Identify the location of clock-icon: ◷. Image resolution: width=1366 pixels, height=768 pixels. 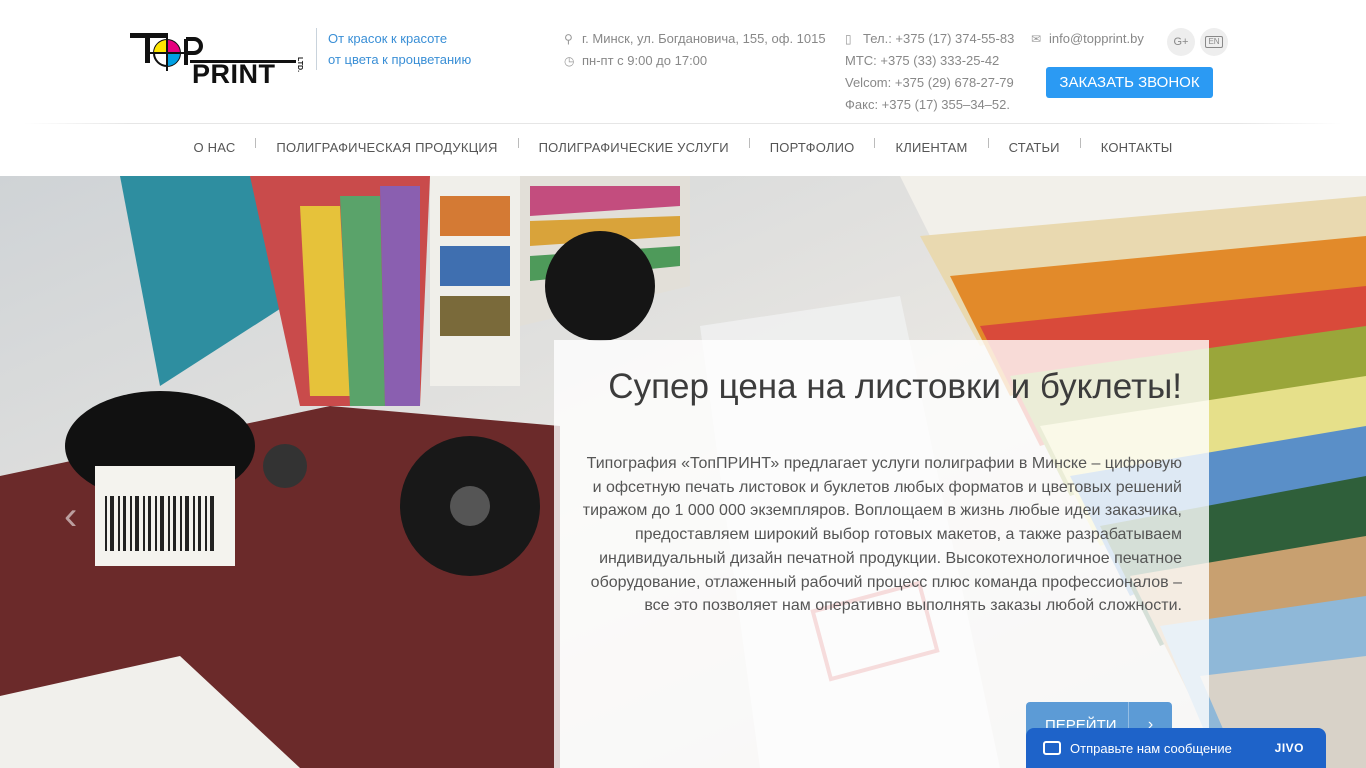
(569, 61).